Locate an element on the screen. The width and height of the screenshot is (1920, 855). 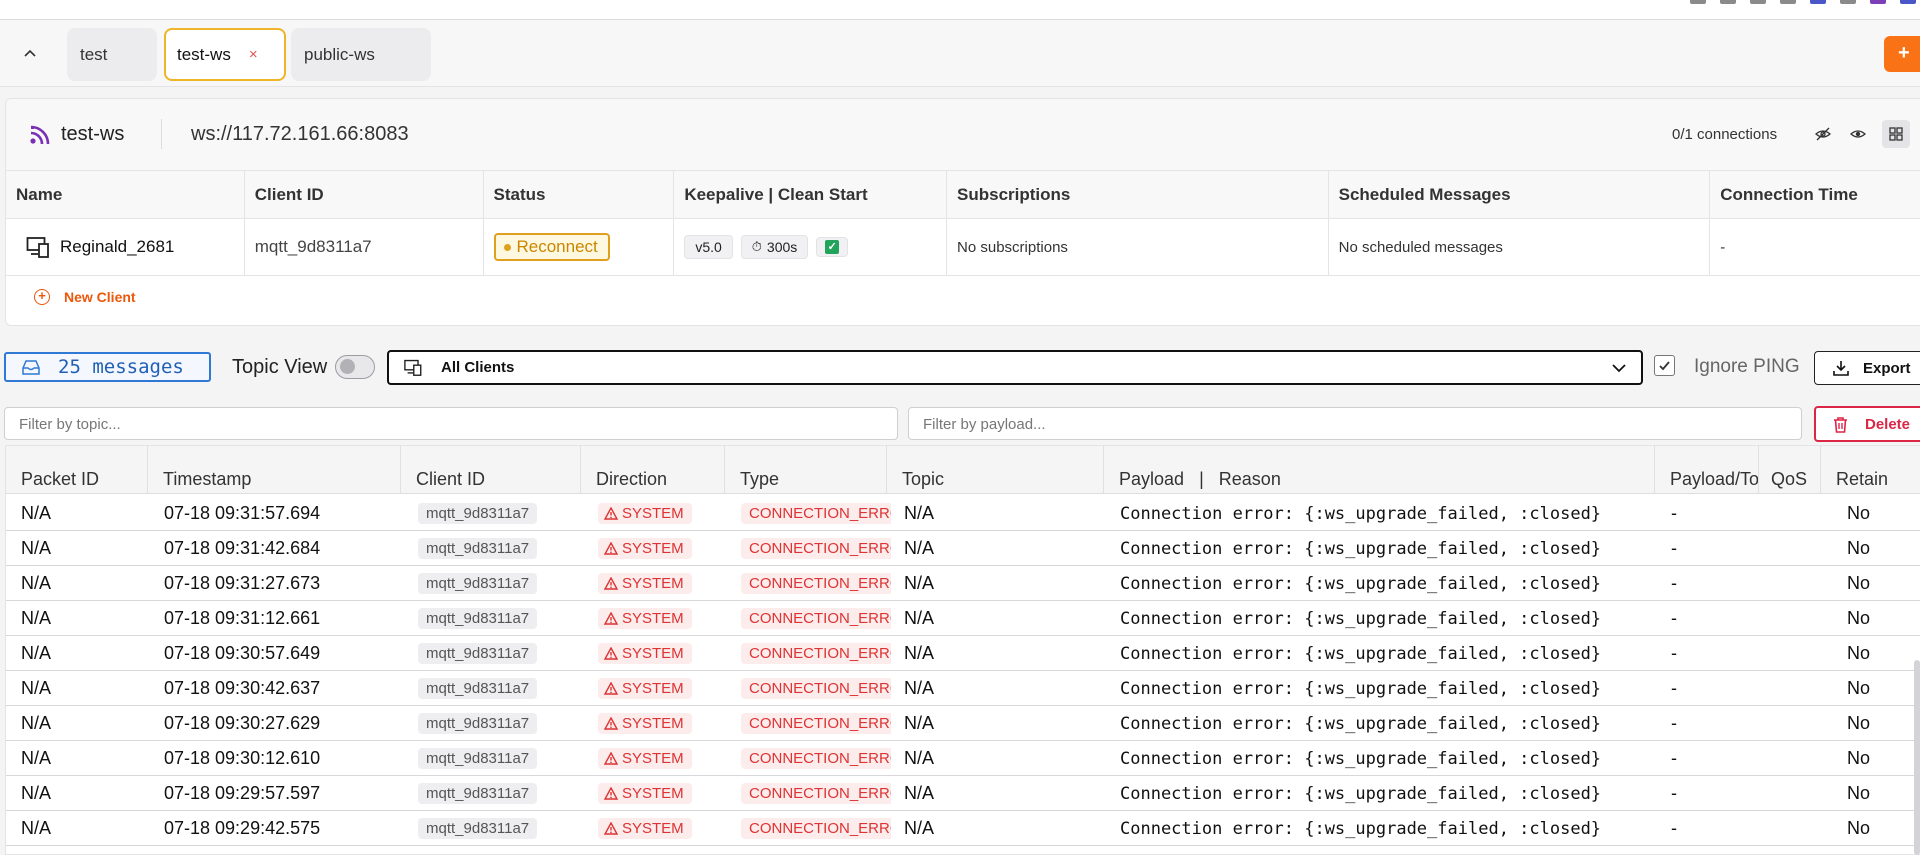
column-header: Status is located at coordinates (579, 194).